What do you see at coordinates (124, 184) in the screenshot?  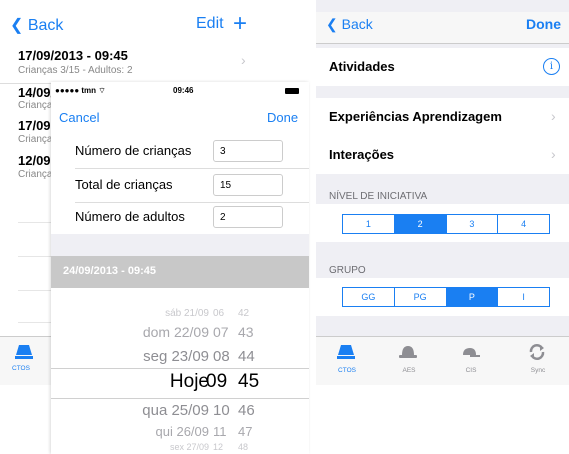 I see `field-label: Total de crianças` at bounding box center [124, 184].